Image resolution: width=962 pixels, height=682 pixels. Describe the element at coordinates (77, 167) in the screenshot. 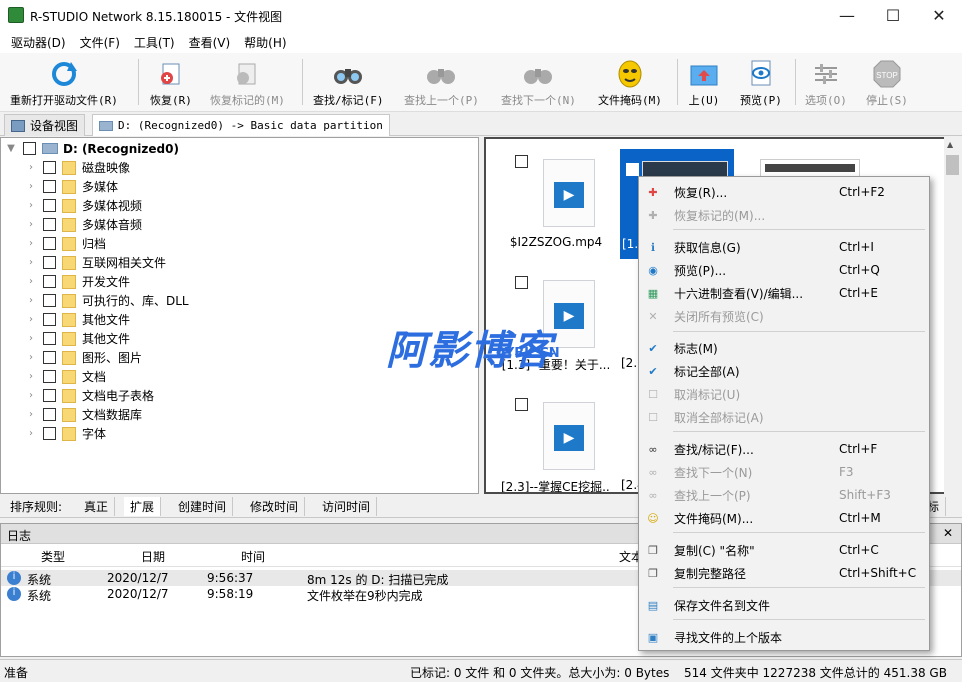

I see `tree-item: › 磁盘映像` at that location.